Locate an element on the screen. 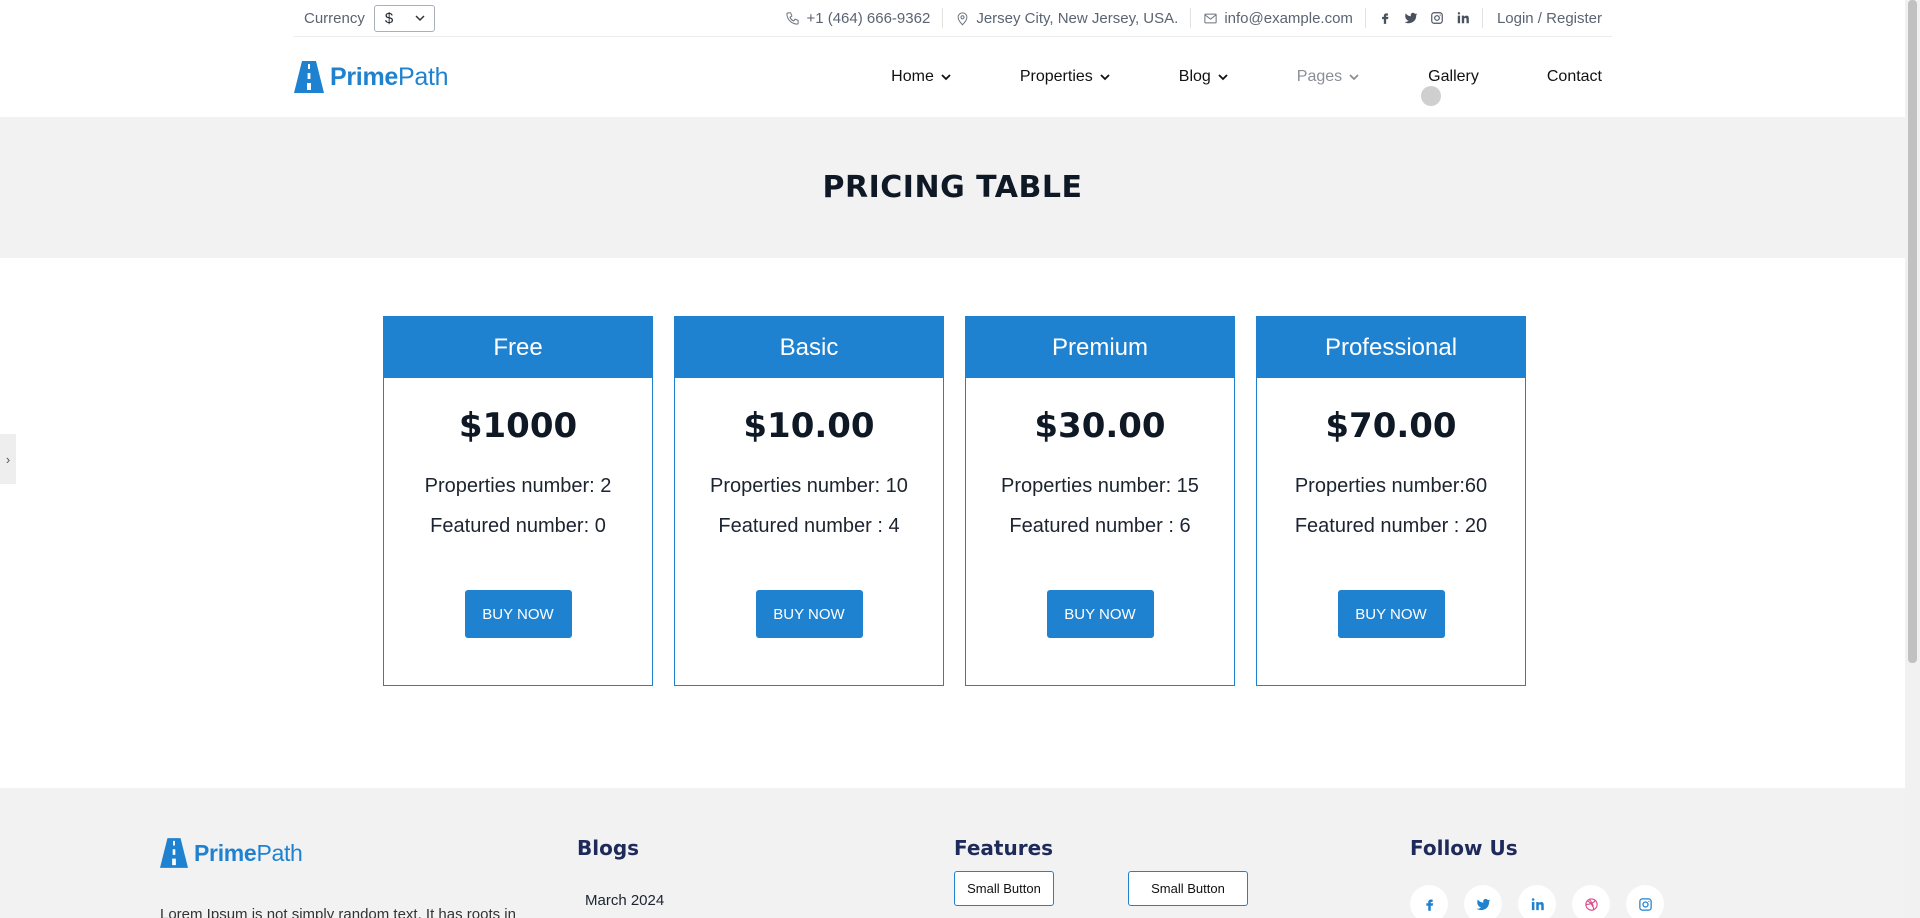 Image resolution: width=1920 pixels, height=918 pixels. plan-name: Premium is located at coordinates (1100, 347).